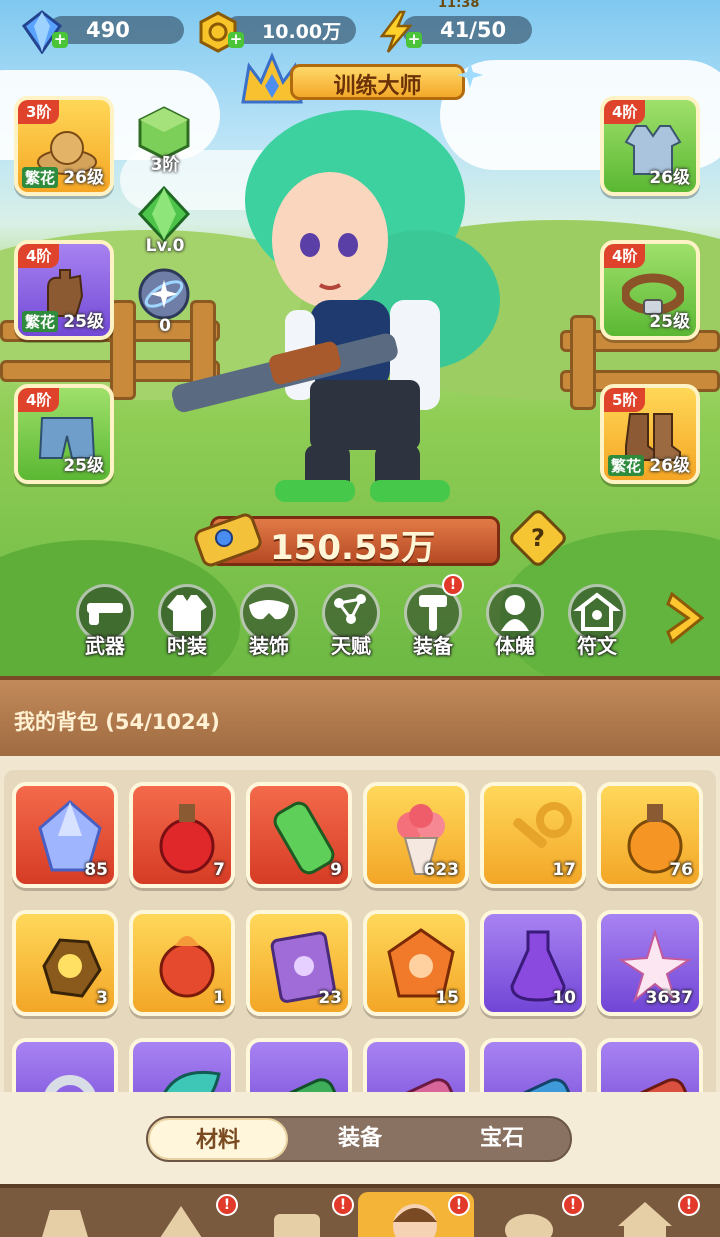  I want to click on diamond-counter: + 490, so click(103, 32).